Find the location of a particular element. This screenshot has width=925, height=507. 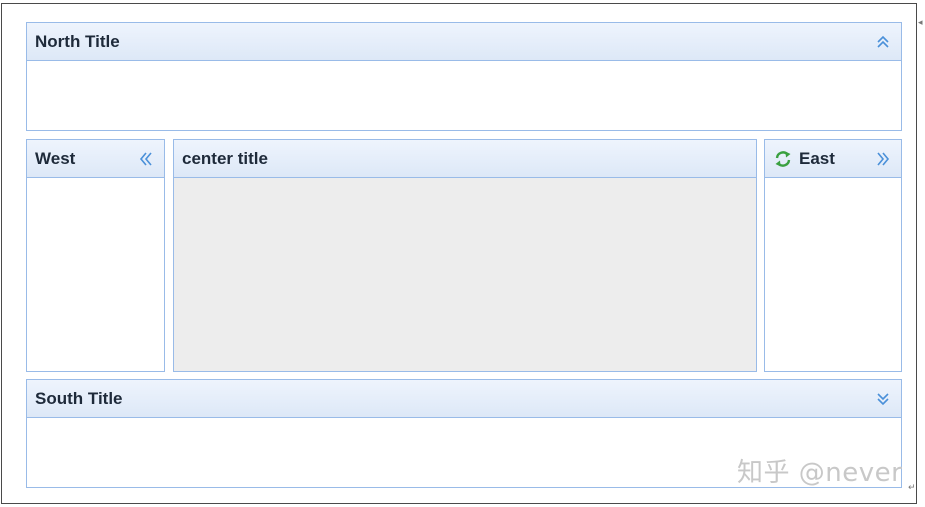

west-panel: West is located at coordinates (95, 255).